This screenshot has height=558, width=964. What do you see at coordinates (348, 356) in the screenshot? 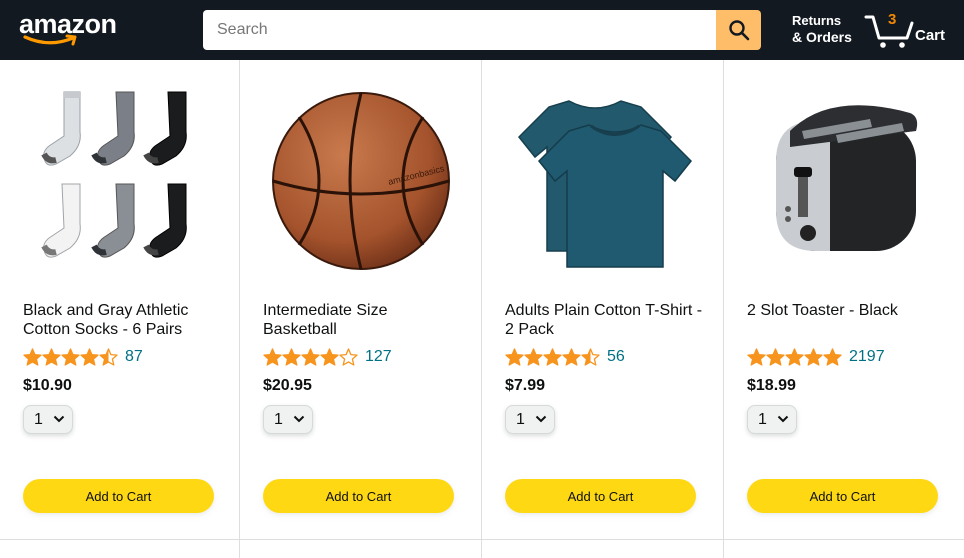
I see `star-empty-icon` at bounding box center [348, 356].